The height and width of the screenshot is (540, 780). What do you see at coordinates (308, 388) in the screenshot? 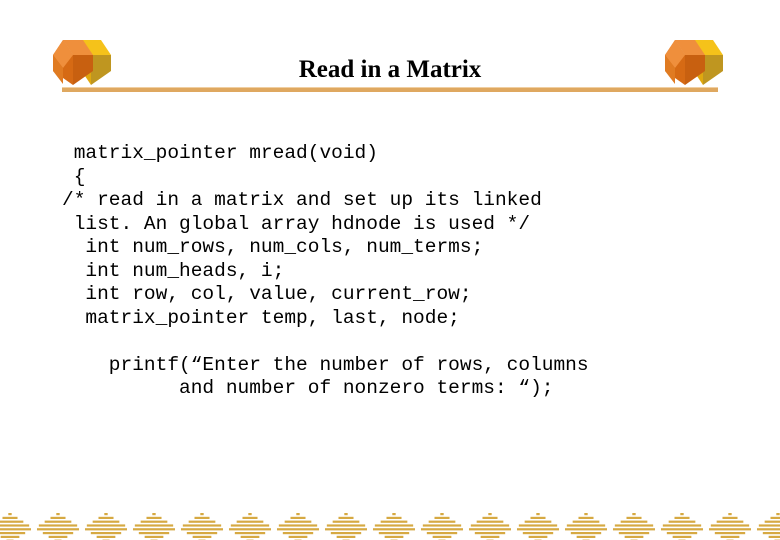
I see `code-line: and number of nonzero terms: “);` at bounding box center [308, 388].